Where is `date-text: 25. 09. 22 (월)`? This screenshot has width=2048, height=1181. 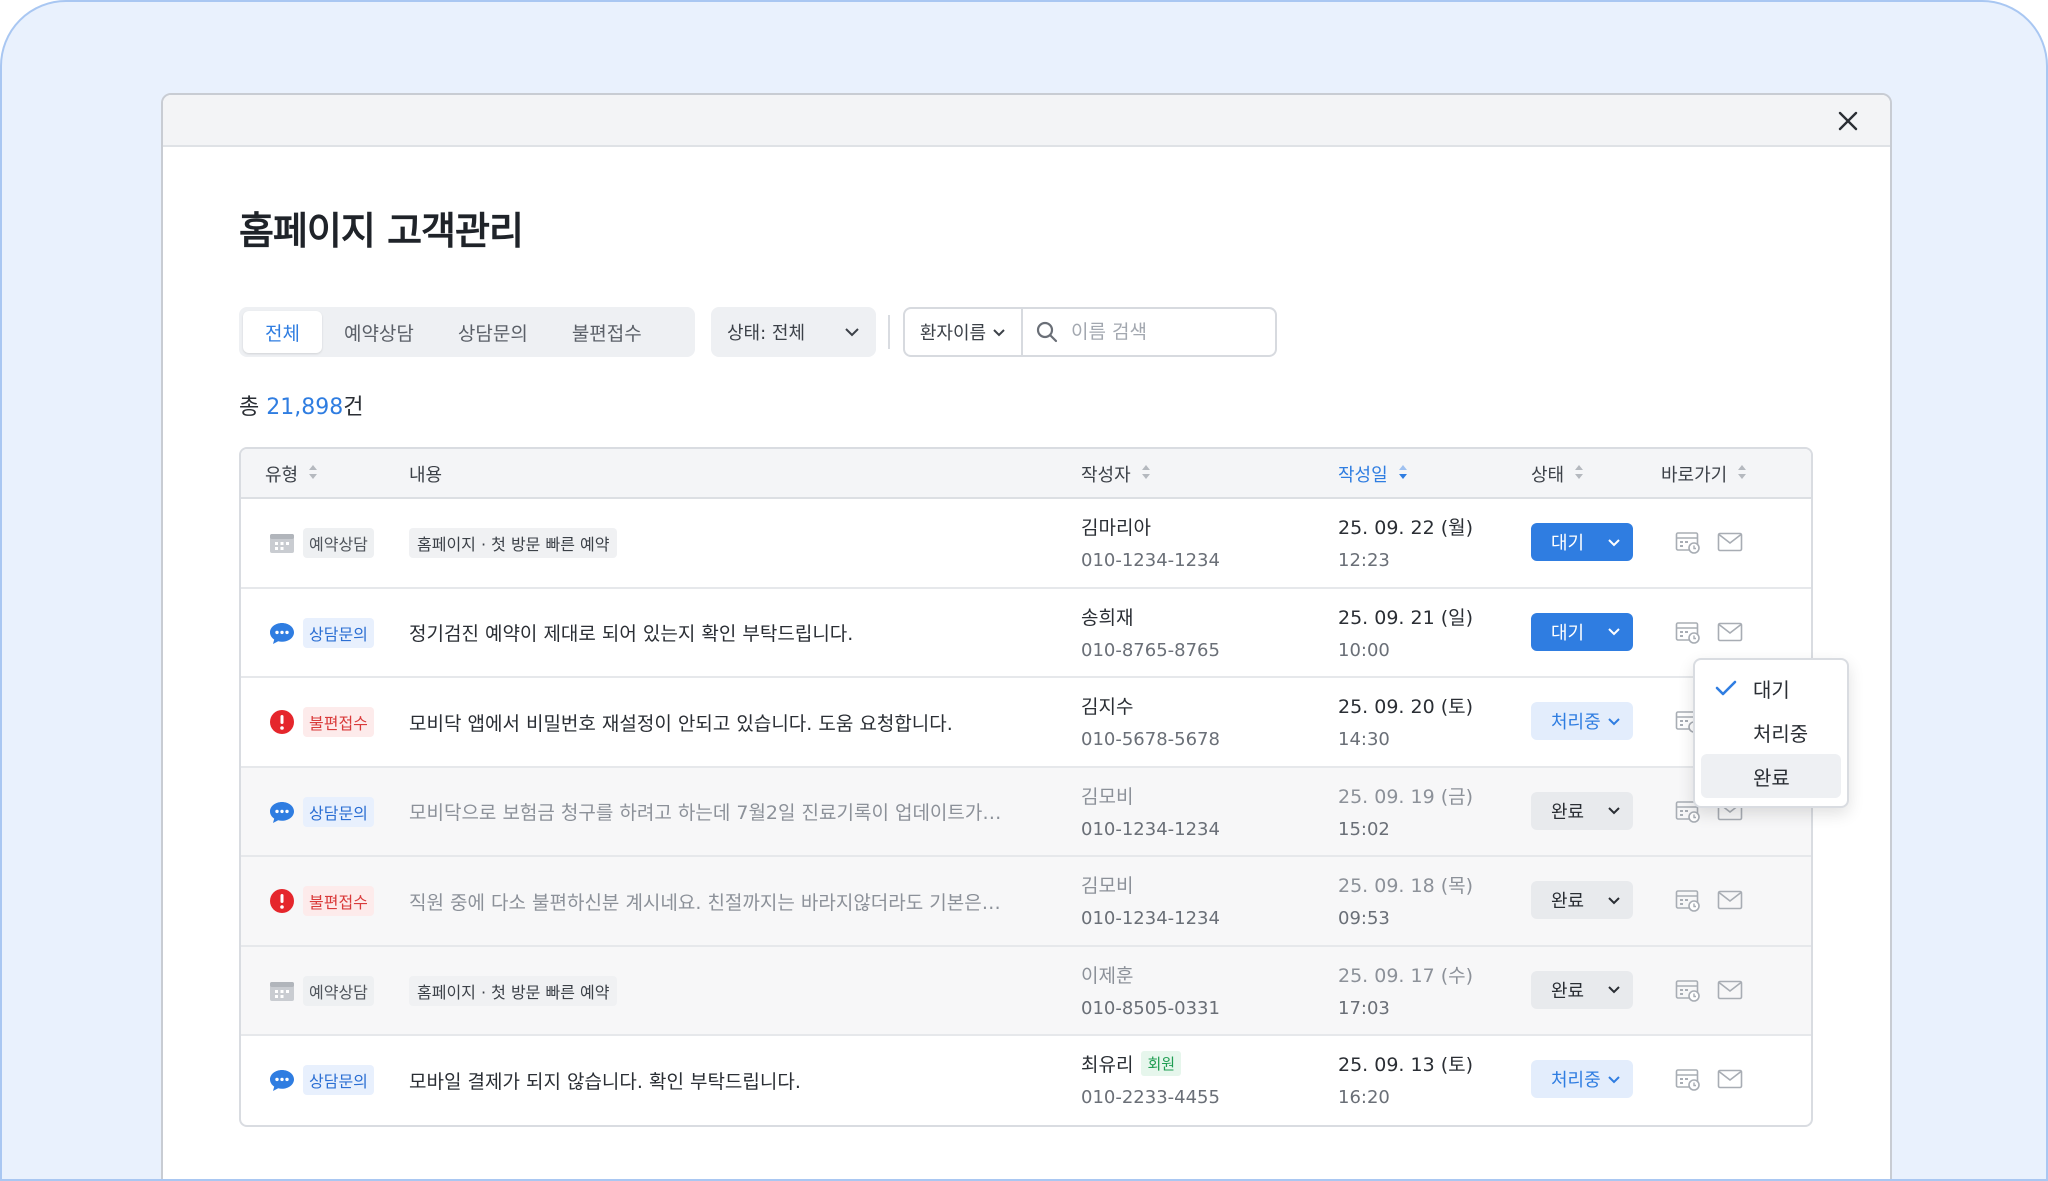 date-text: 25. 09. 22 (월) is located at coordinates (1406, 528).